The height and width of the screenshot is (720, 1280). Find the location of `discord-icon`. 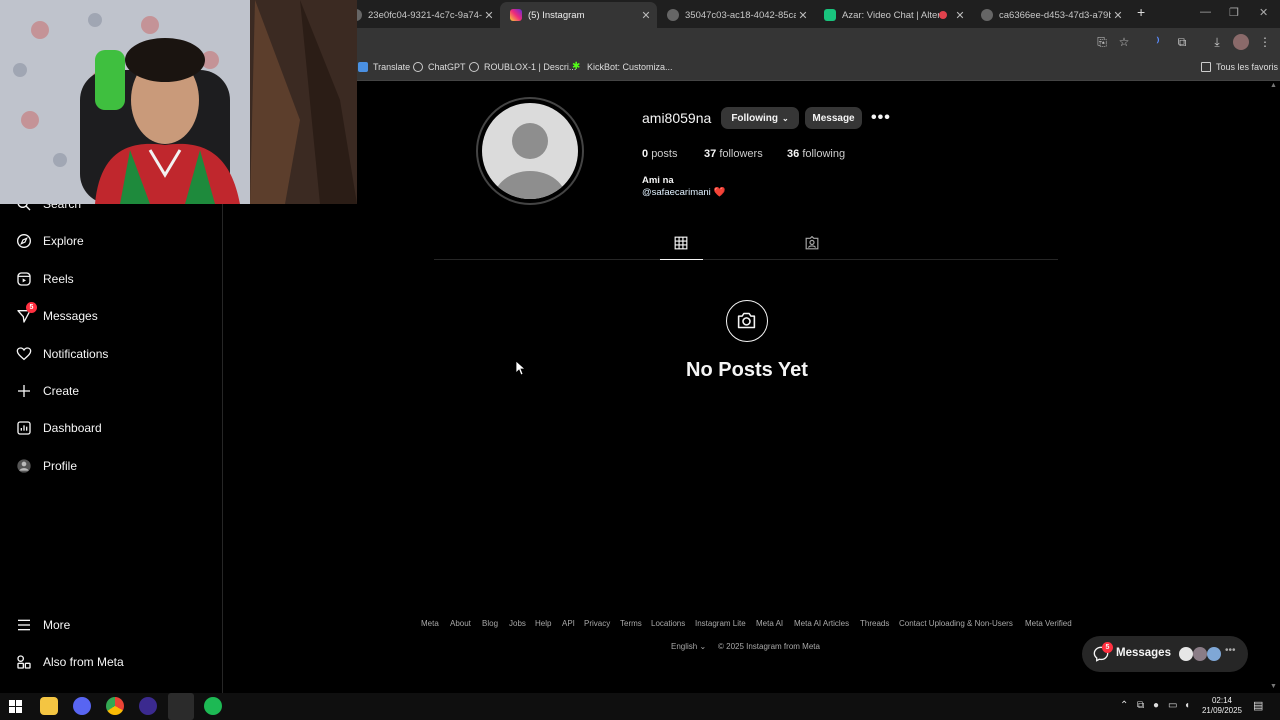

discord-icon is located at coordinates (82, 706).